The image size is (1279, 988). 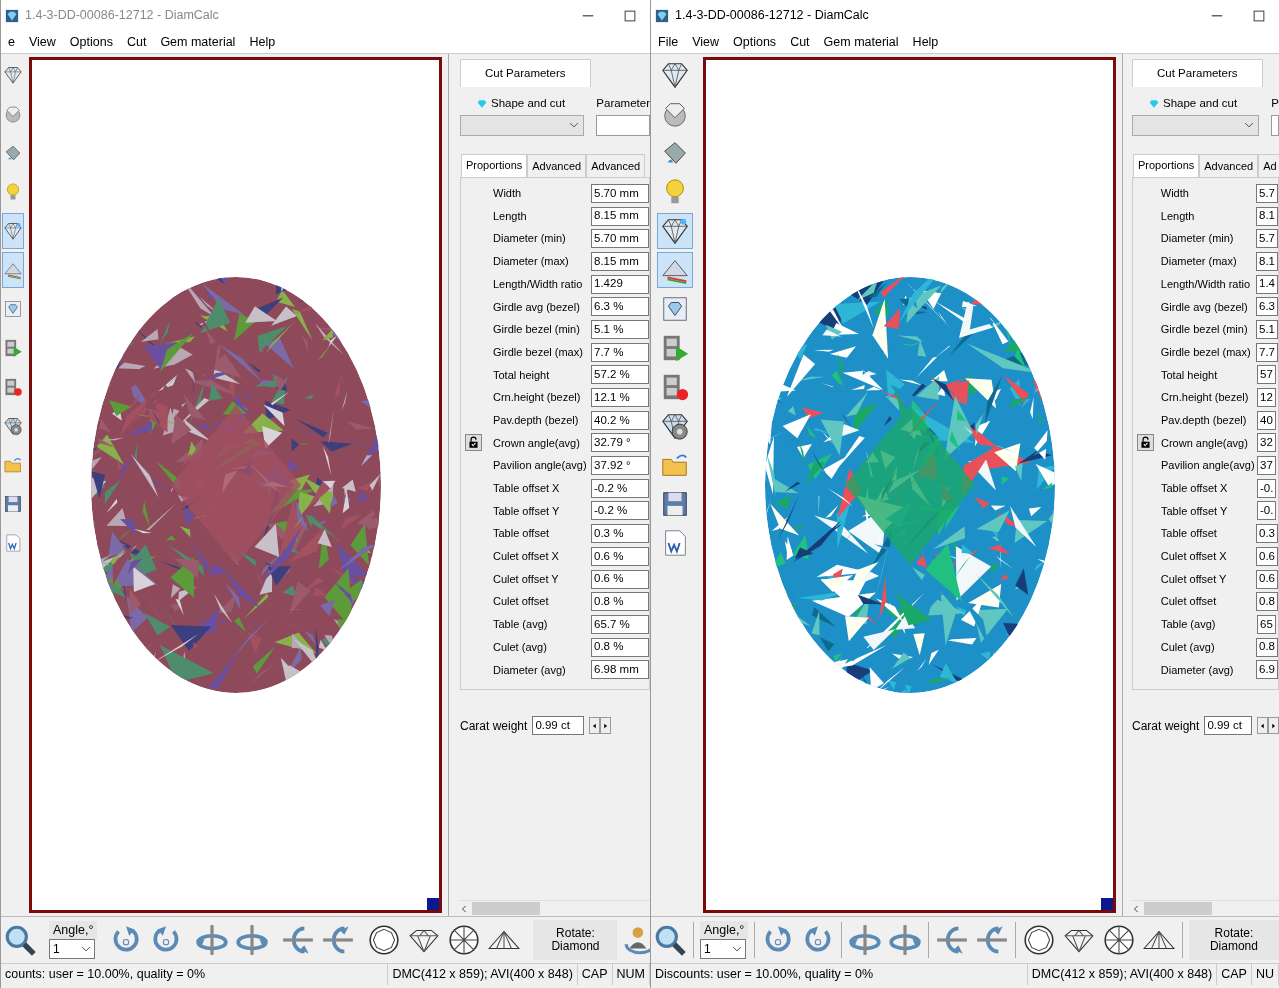 What do you see at coordinates (1268, 165) in the screenshot?
I see `tab: Ad` at bounding box center [1268, 165].